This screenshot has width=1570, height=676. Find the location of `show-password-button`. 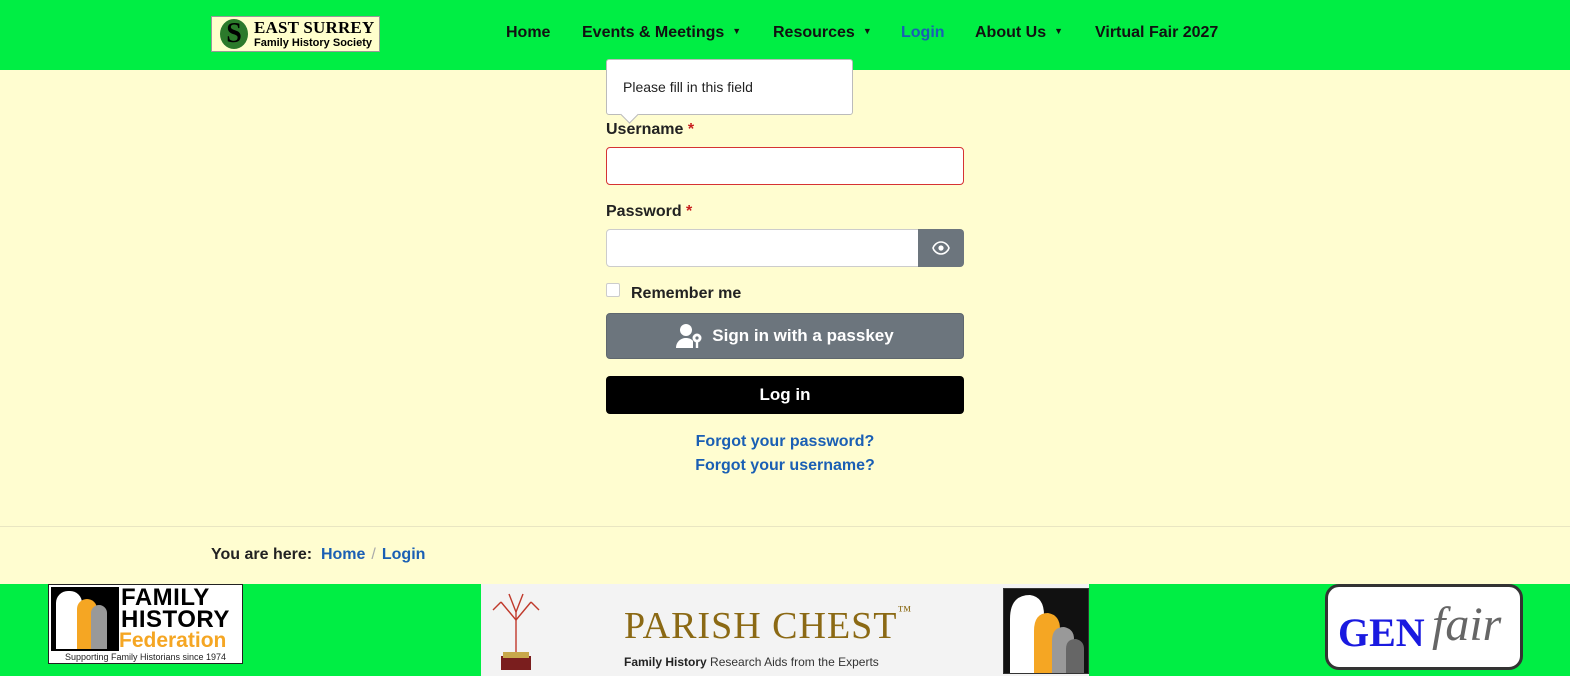

show-password-button is located at coordinates (941, 248).